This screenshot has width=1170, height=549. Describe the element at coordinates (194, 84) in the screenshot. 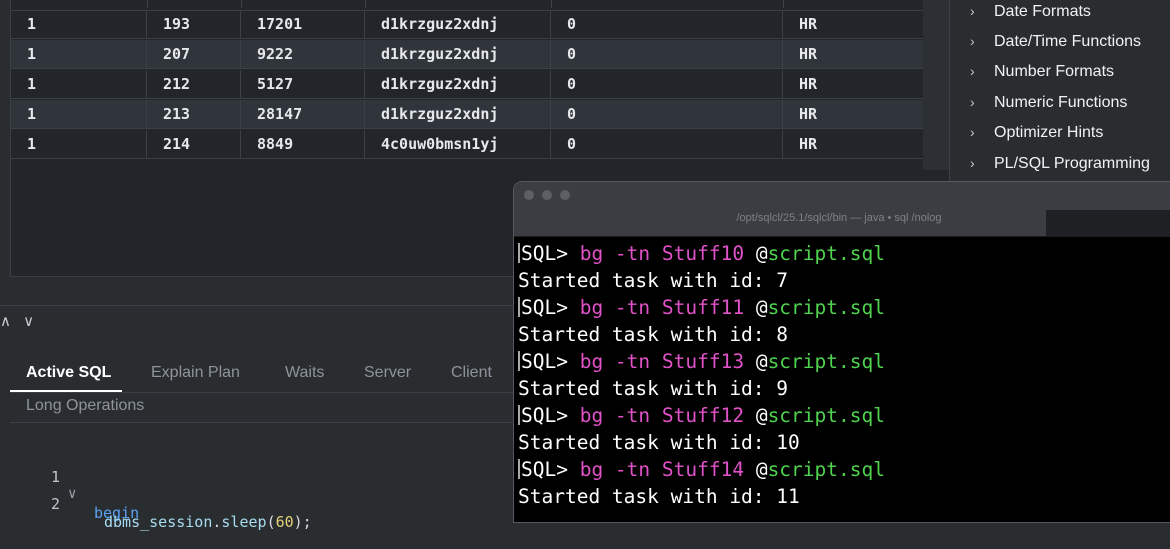

I see `table-cell: 212` at that location.